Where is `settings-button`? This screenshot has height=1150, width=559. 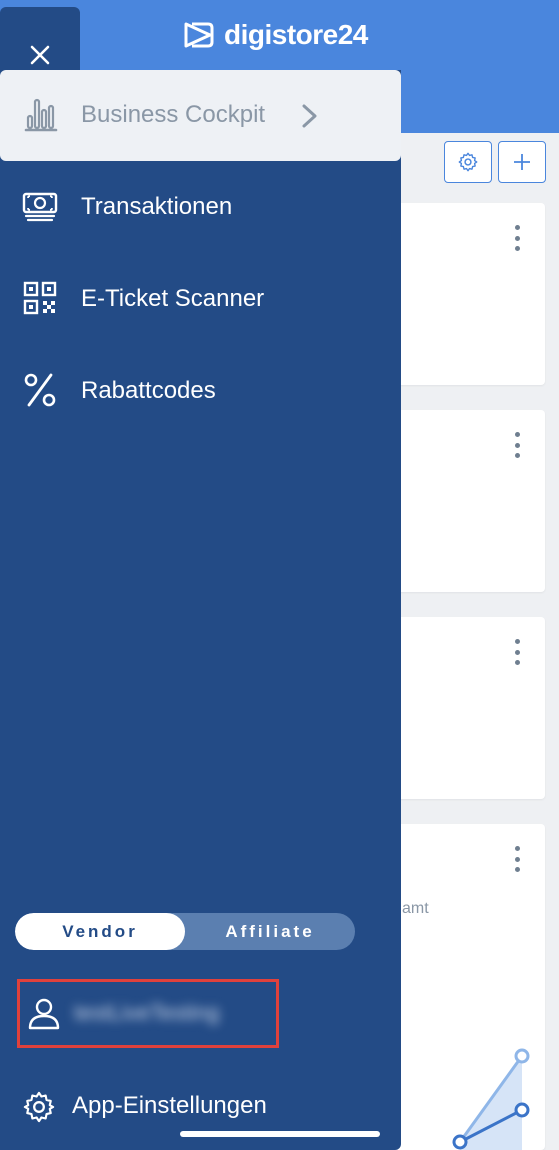 settings-button is located at coordinates (468, 162).